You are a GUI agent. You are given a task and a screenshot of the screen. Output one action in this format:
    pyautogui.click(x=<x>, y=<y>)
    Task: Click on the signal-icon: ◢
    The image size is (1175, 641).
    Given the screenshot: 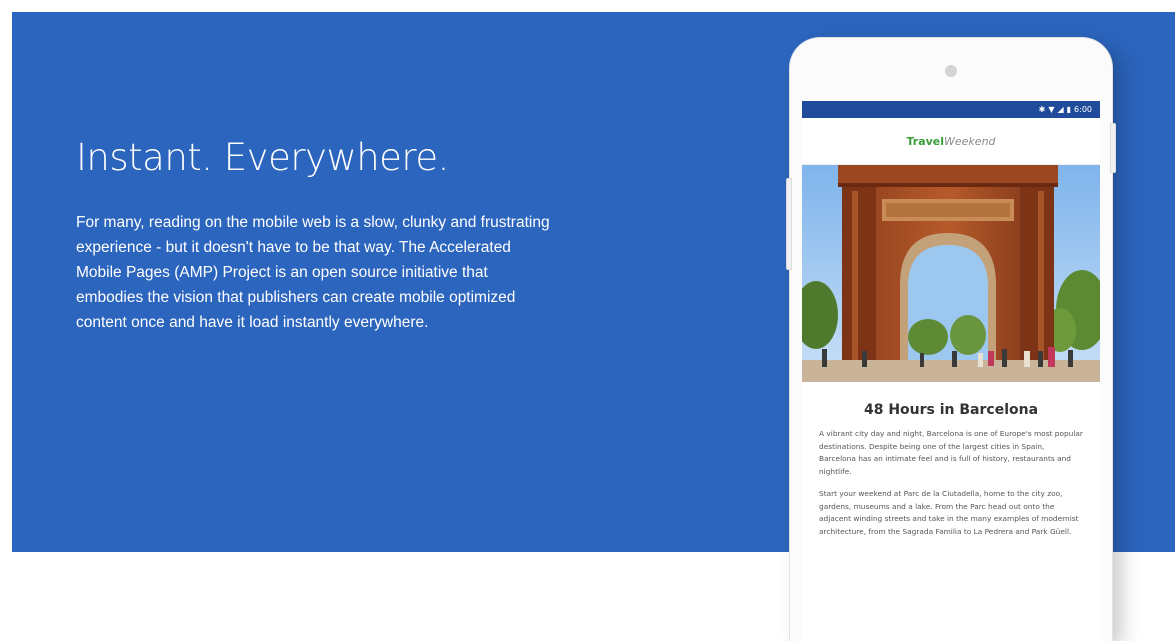 What is the action you would take?
    pyautogui.click(x=1060, y=109)
    